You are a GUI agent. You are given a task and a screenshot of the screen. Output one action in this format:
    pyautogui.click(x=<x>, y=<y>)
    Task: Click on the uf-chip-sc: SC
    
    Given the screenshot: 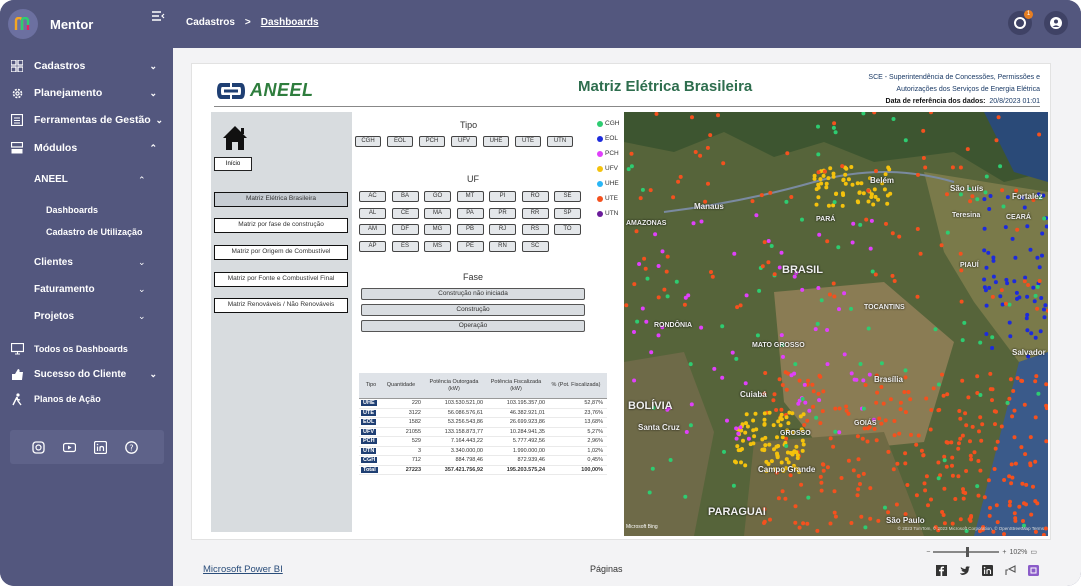 What is the action you would take?
    pyautogui.click(x=535, y=246)
    